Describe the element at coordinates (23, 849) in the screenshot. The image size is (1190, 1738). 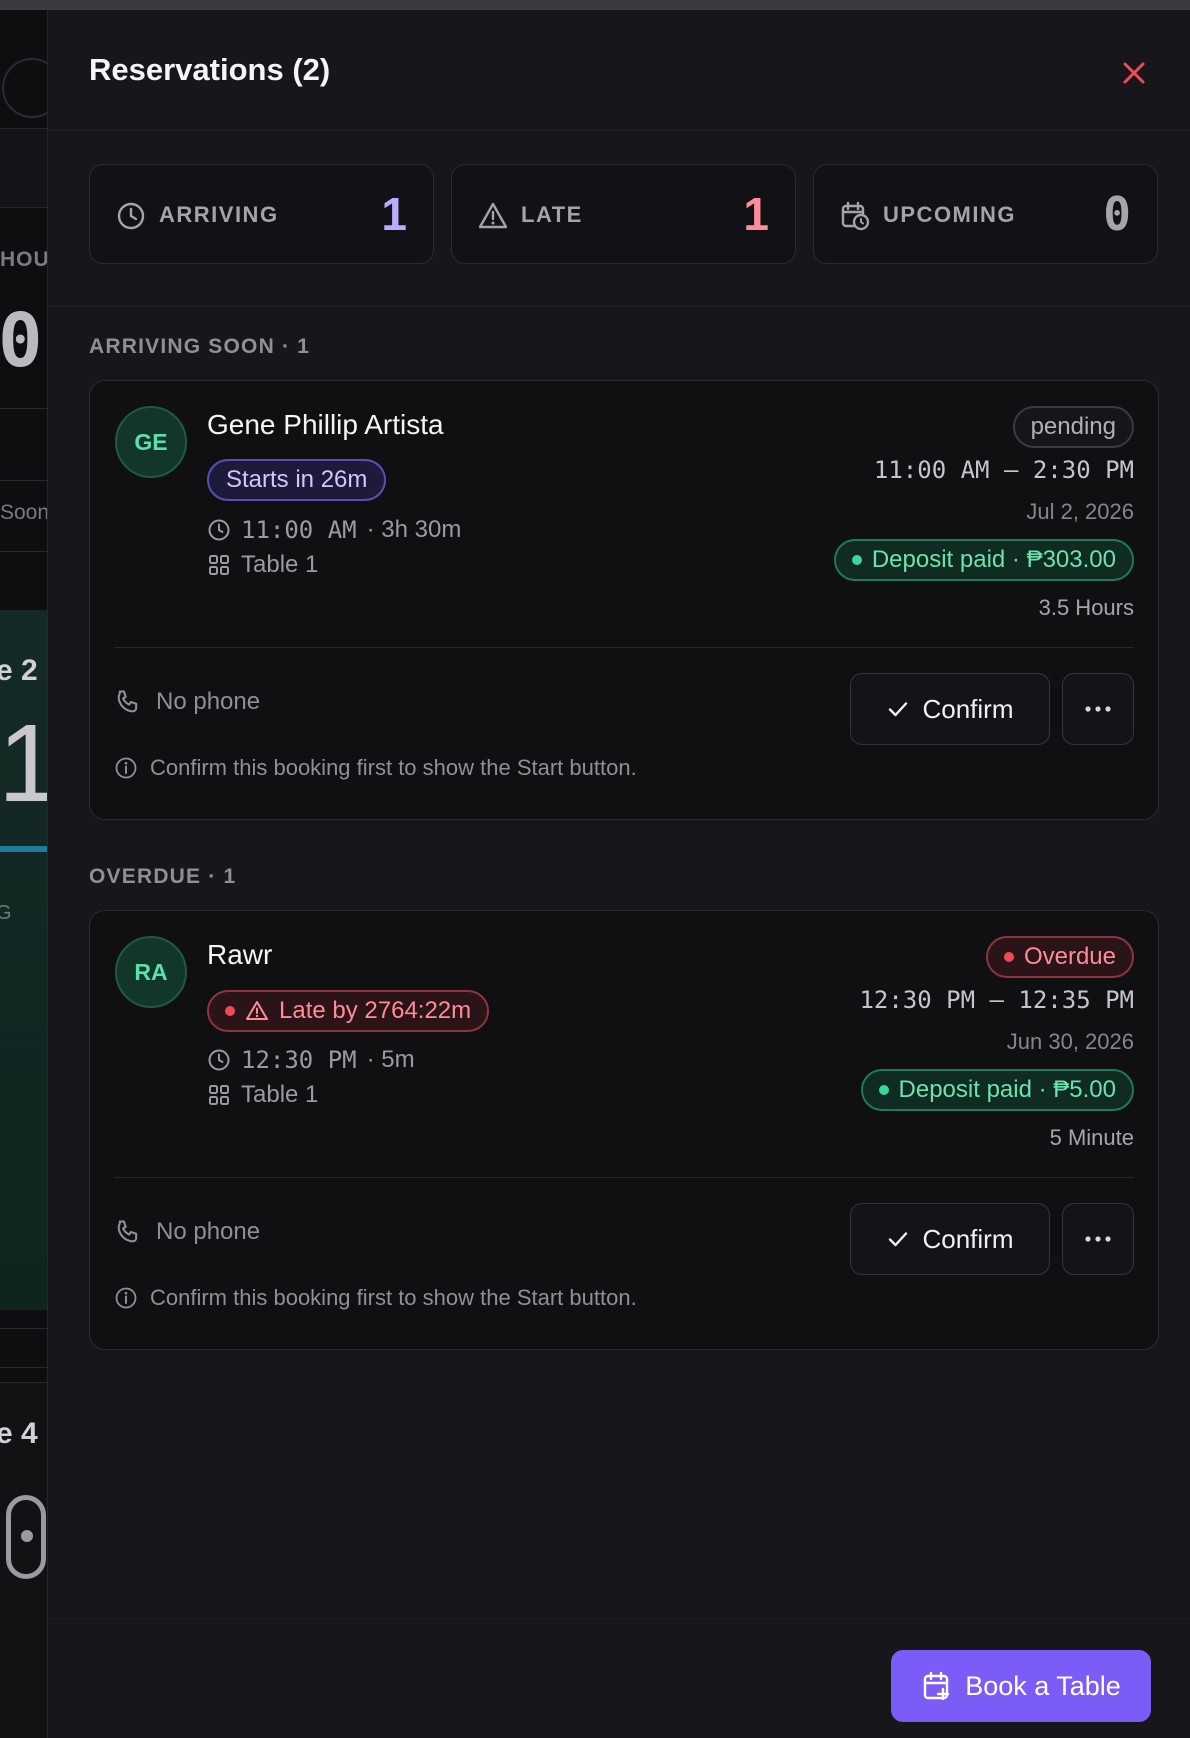
I see `bg-progress-bar` at that location.